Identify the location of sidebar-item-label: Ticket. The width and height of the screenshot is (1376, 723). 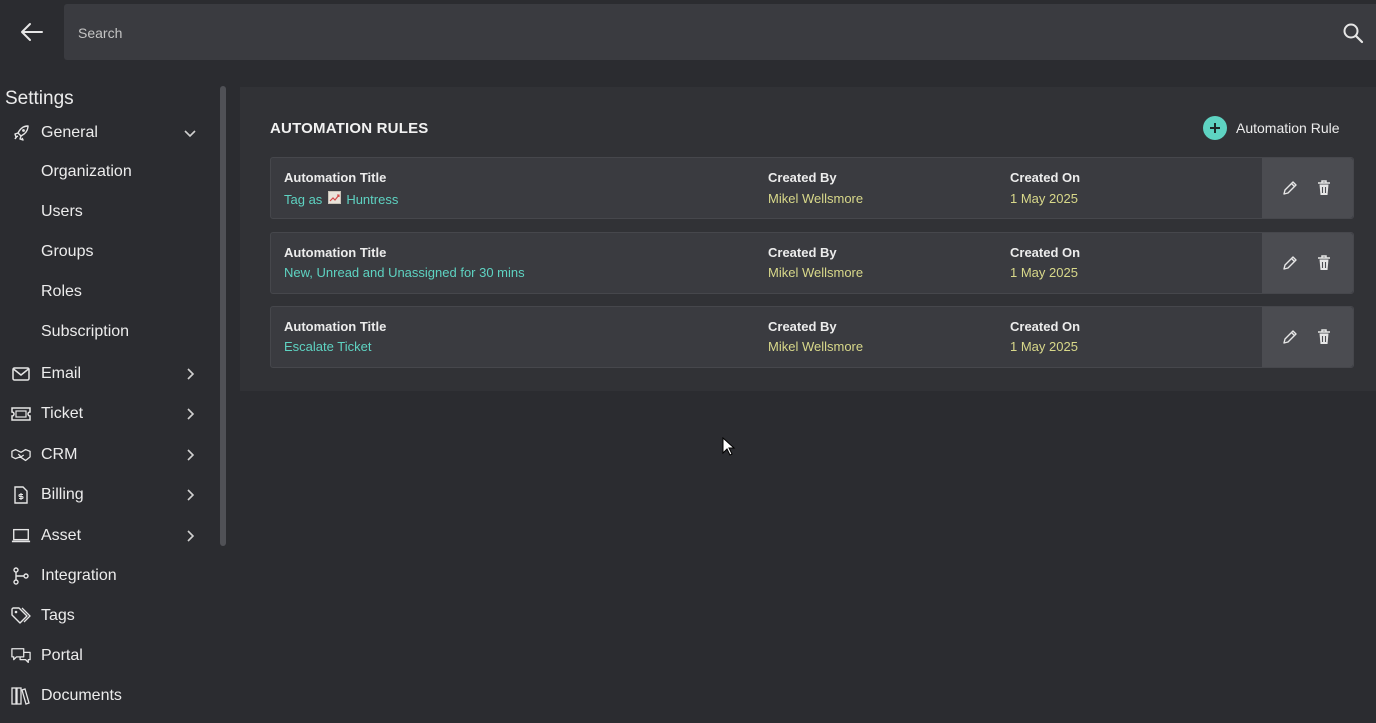
(62, 413).